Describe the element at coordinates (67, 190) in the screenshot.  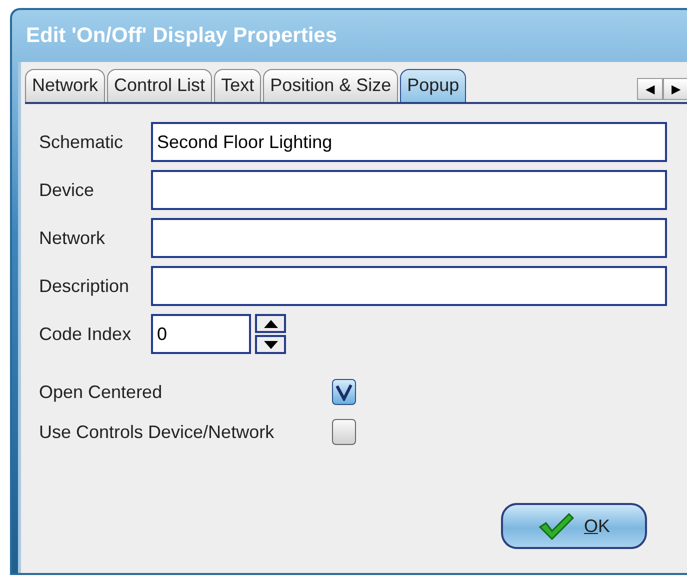
I see `field-label: Device` at that location.